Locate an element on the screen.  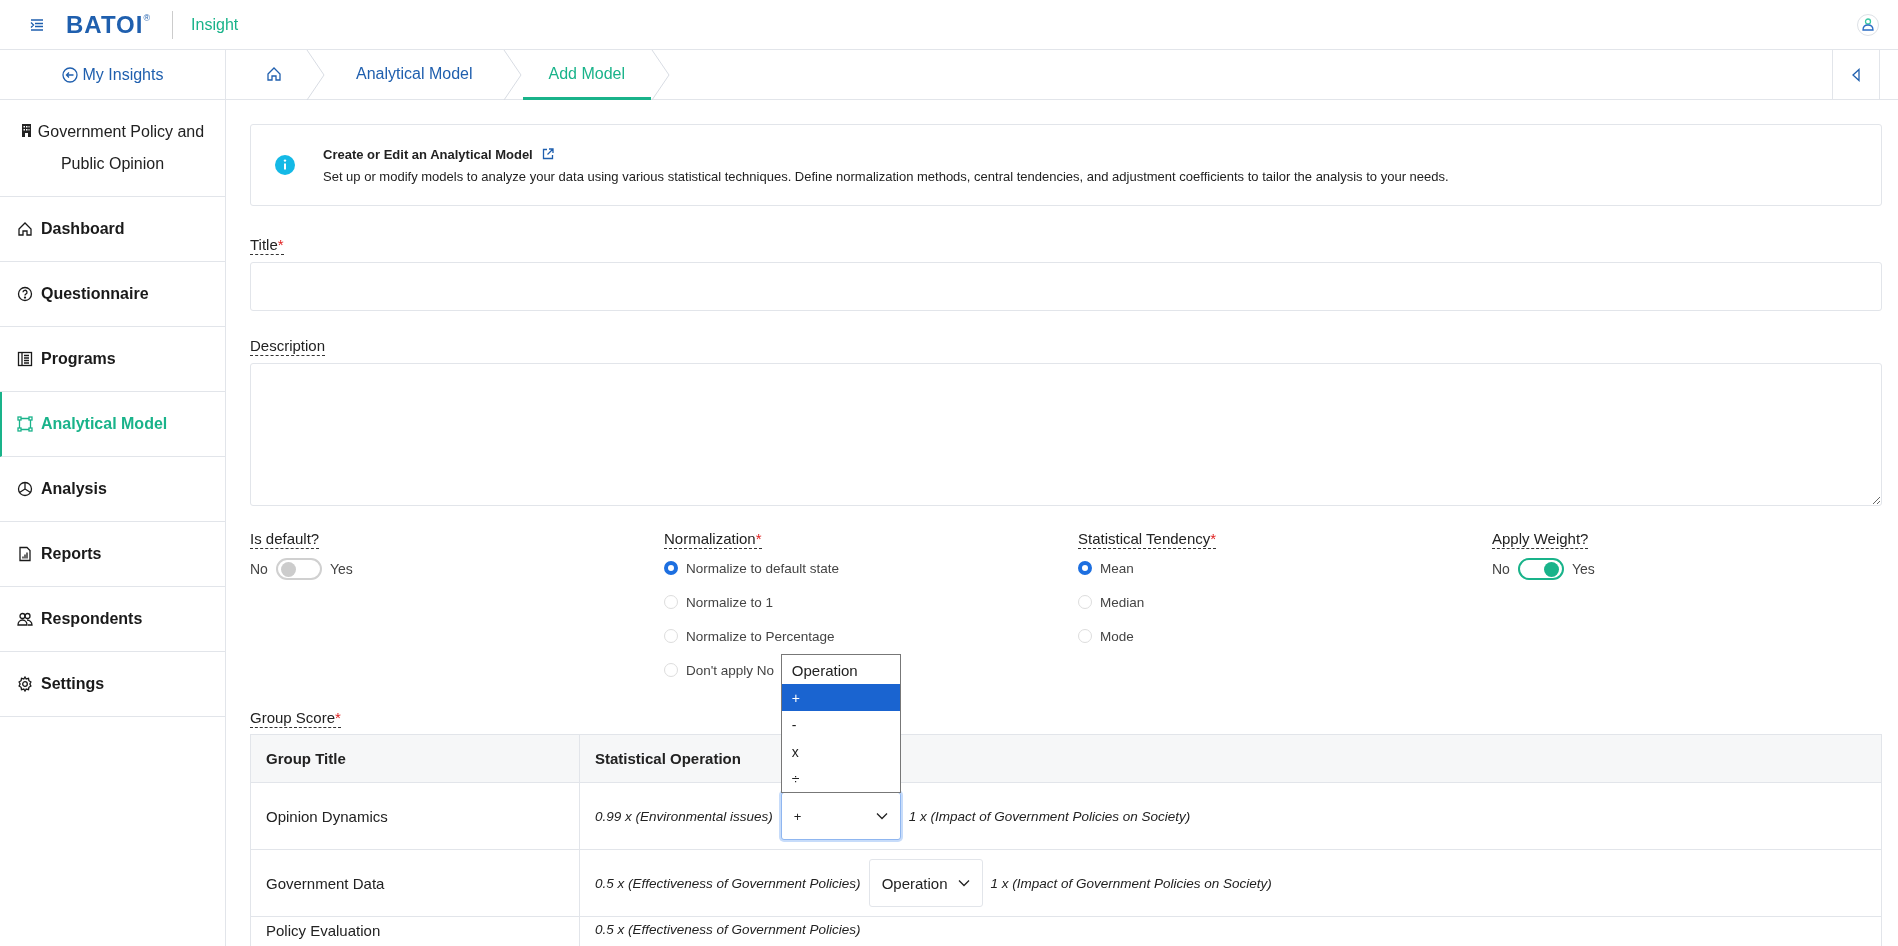
sidebar-item: Analysis is located at coordinates (112, 489).